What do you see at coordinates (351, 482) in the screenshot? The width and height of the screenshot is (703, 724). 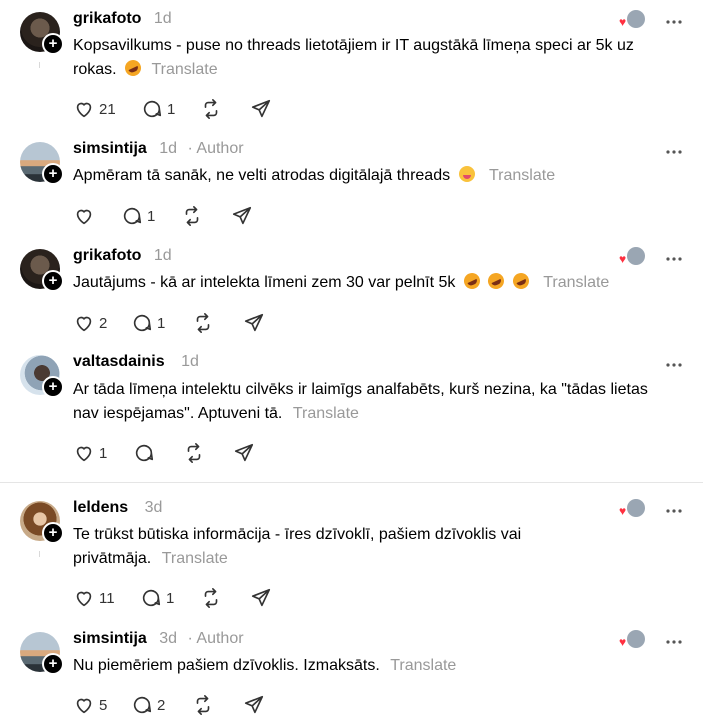 I see `thread-divider` at bounding box center [351, 482].